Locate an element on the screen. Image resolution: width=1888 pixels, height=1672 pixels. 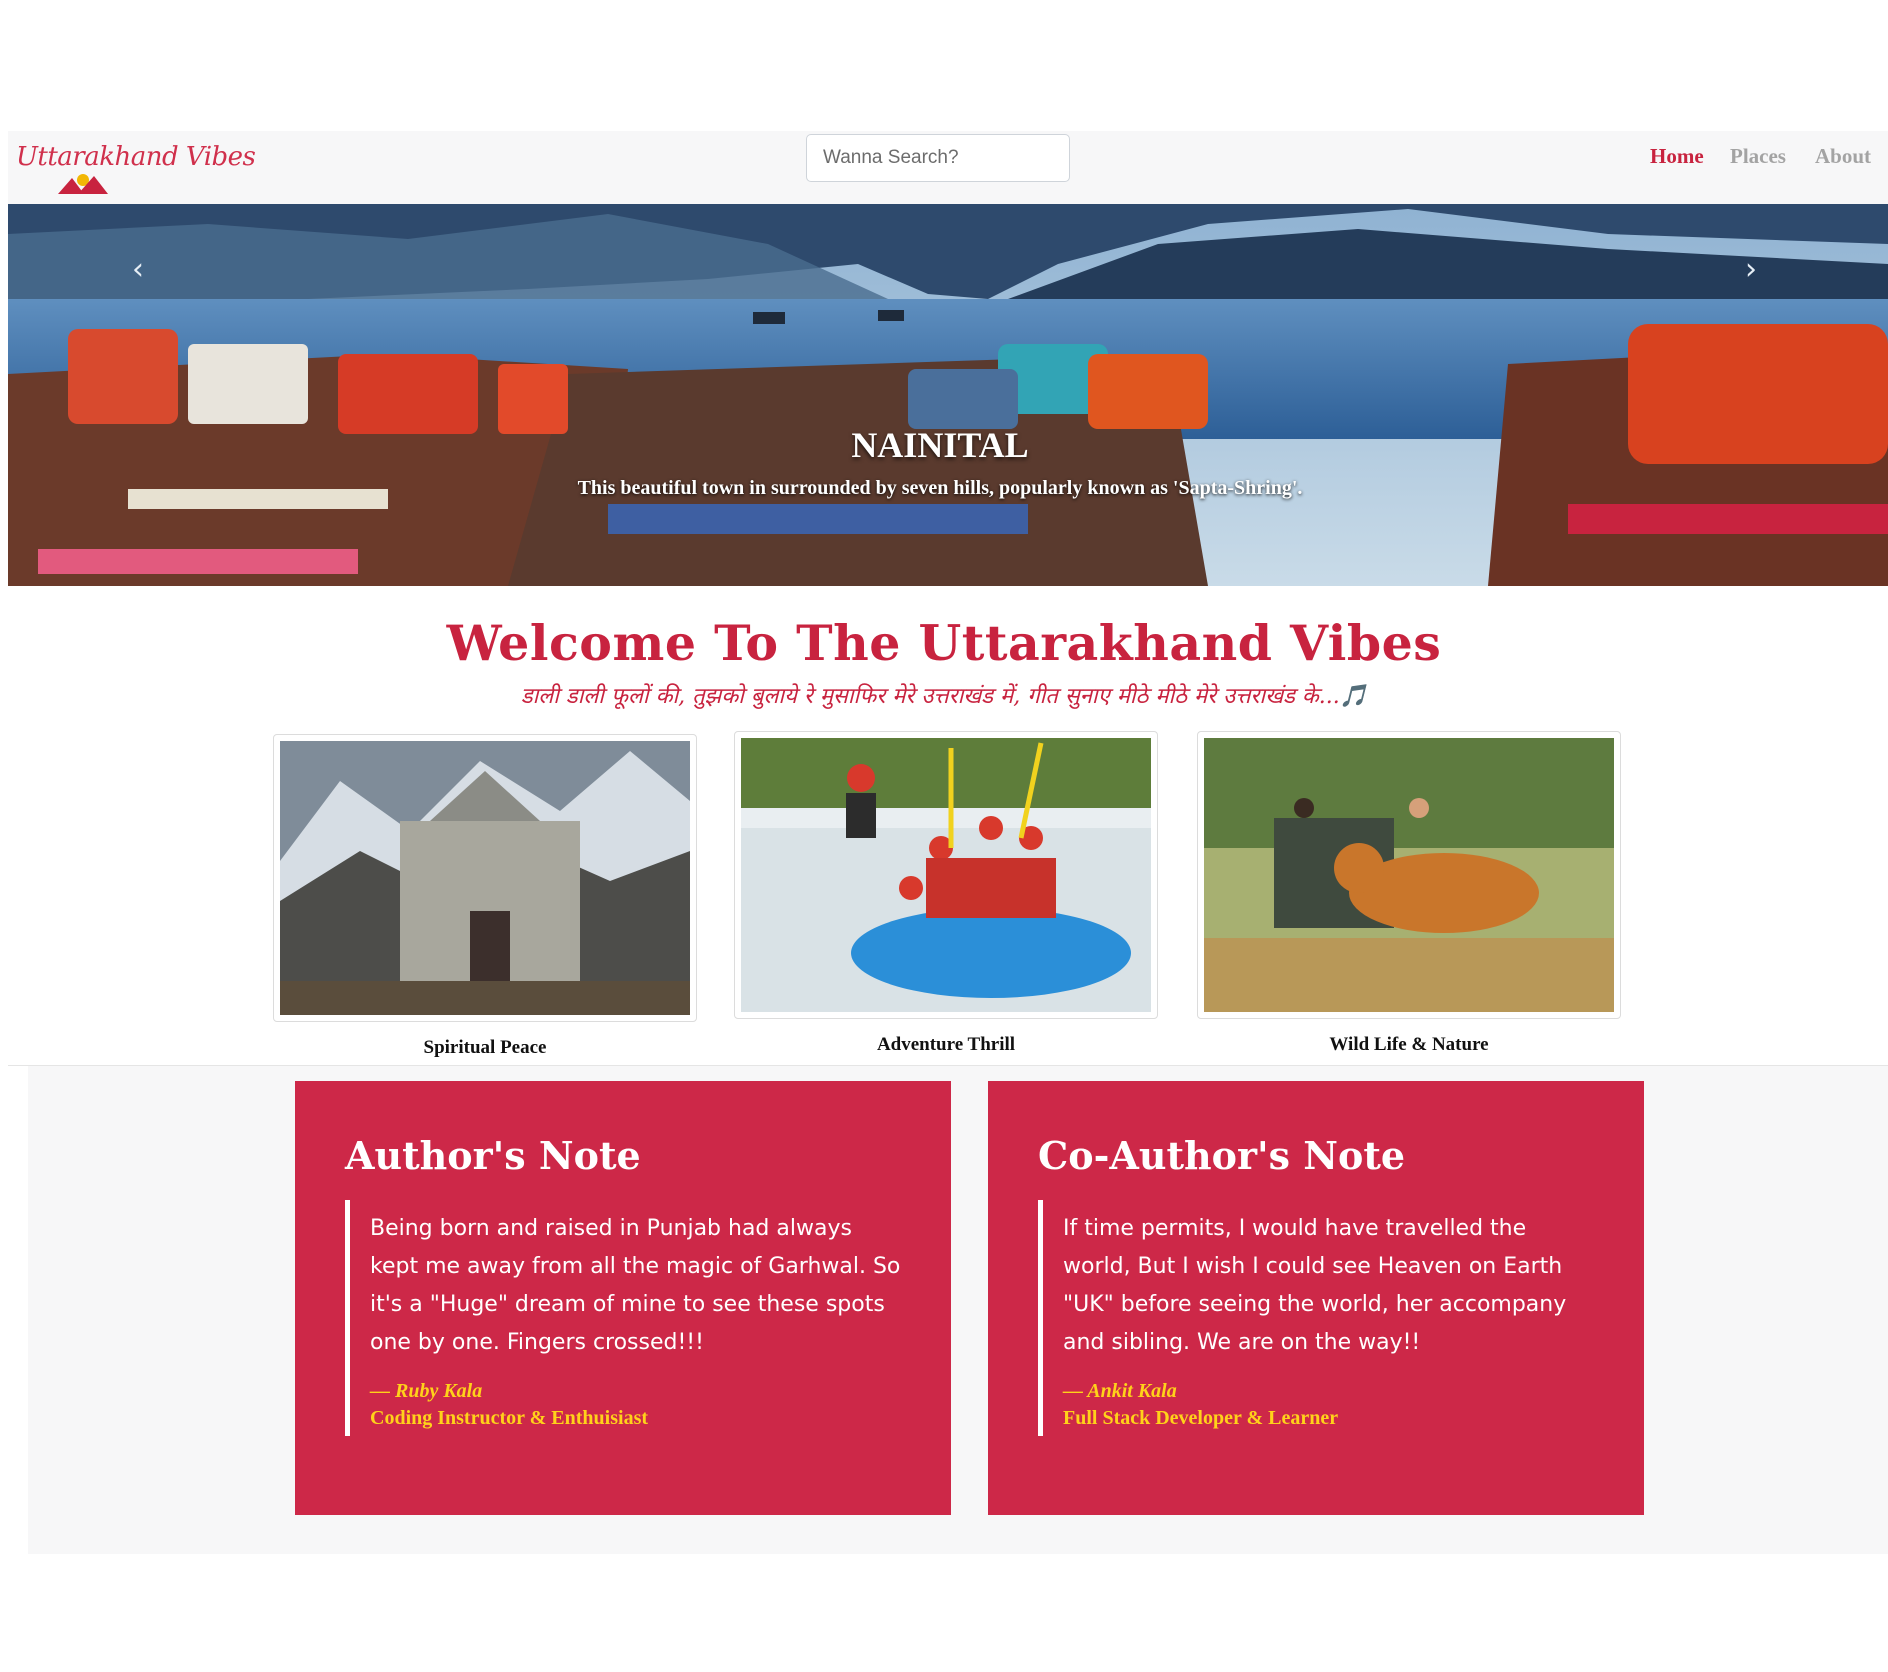
note-heading: Author's Note is located at coordinates (493, 1155).